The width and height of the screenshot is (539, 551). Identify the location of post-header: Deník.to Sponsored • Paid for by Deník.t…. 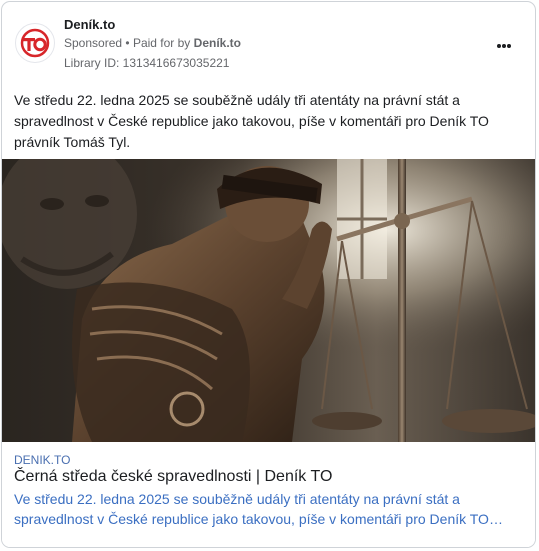
(268, 42).